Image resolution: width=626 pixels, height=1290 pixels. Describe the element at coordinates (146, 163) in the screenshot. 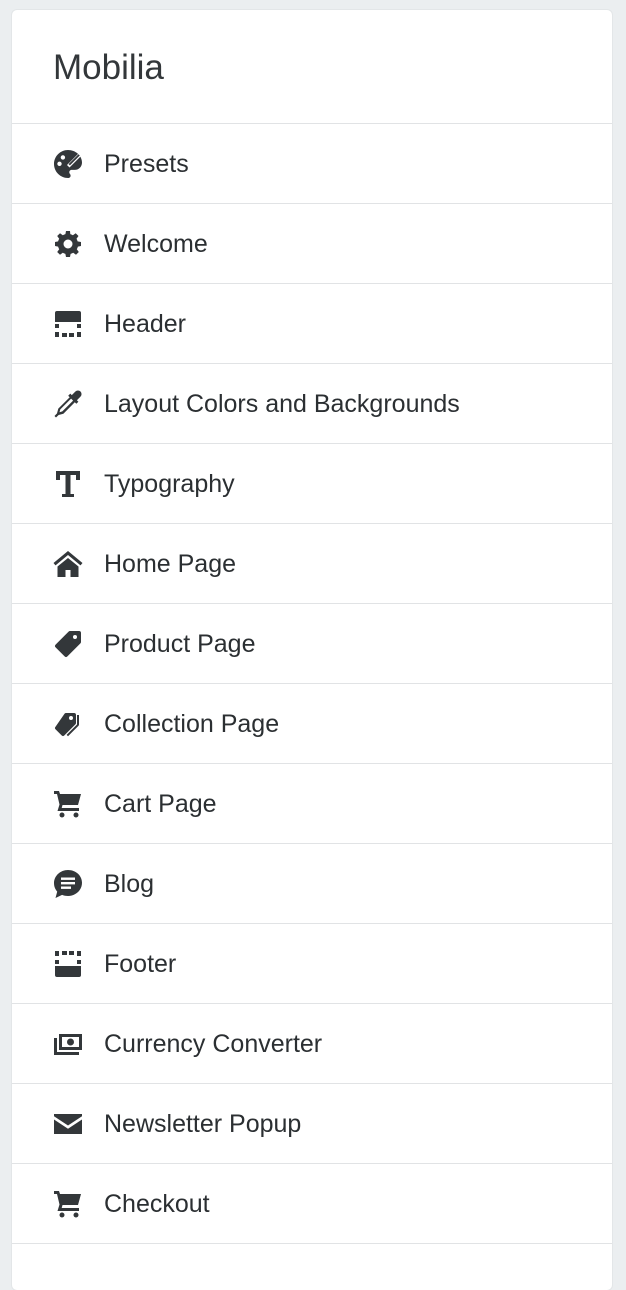

I see `menu-item-label: Presets` at that location.